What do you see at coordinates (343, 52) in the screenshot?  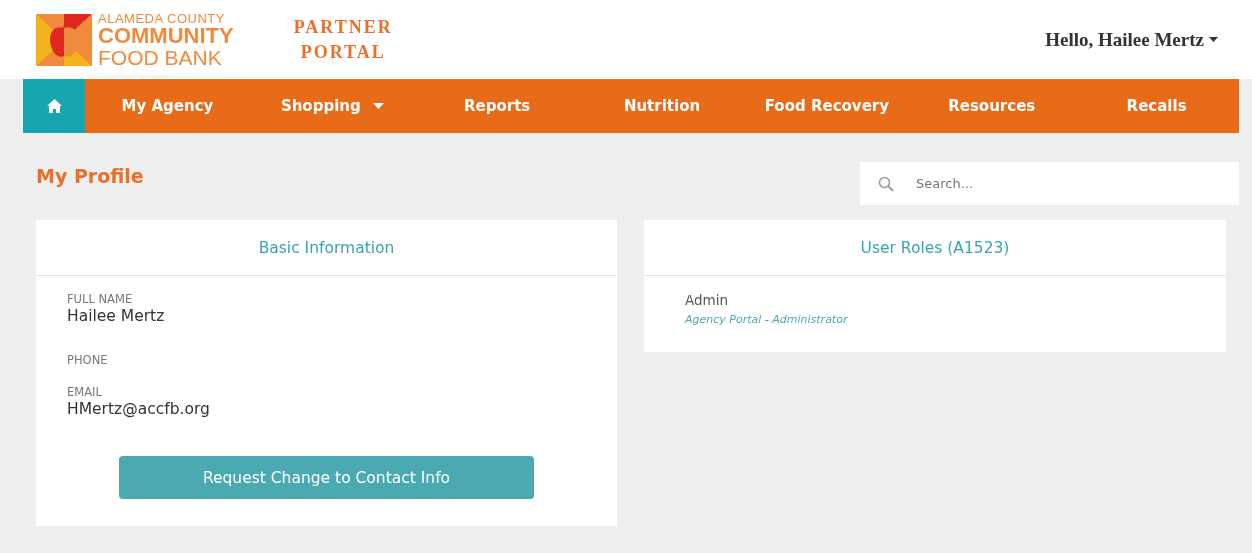 I see `portal-title: PORTAL` at bounding box center [343, 52].